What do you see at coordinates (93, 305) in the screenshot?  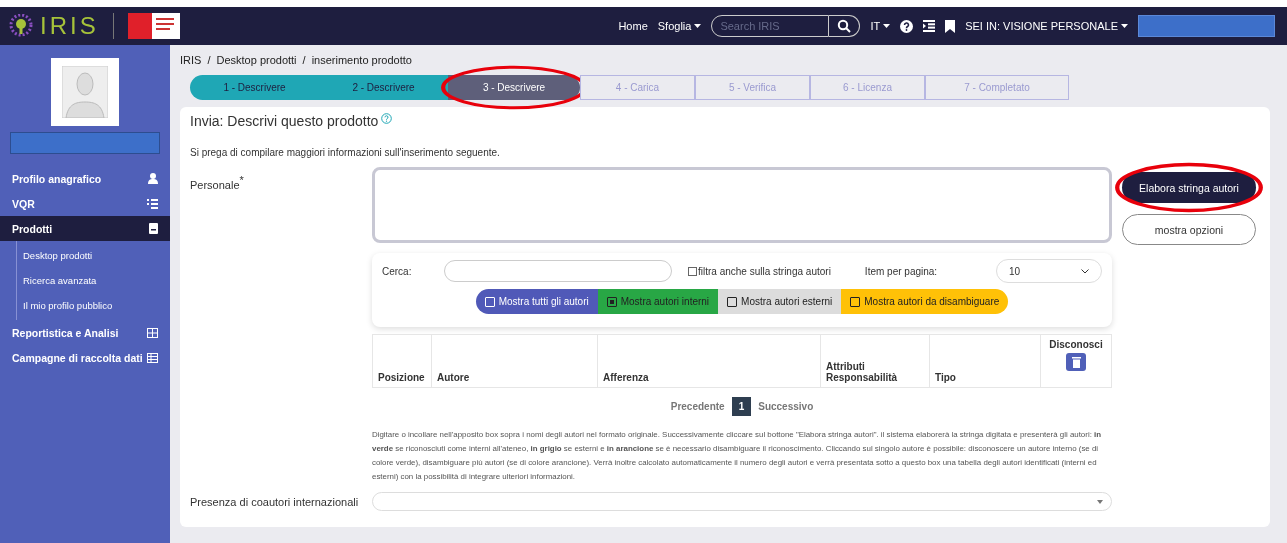 I see `sidebar-subitem: Il mio profilo pubblico` at bounding box center [93, 305].